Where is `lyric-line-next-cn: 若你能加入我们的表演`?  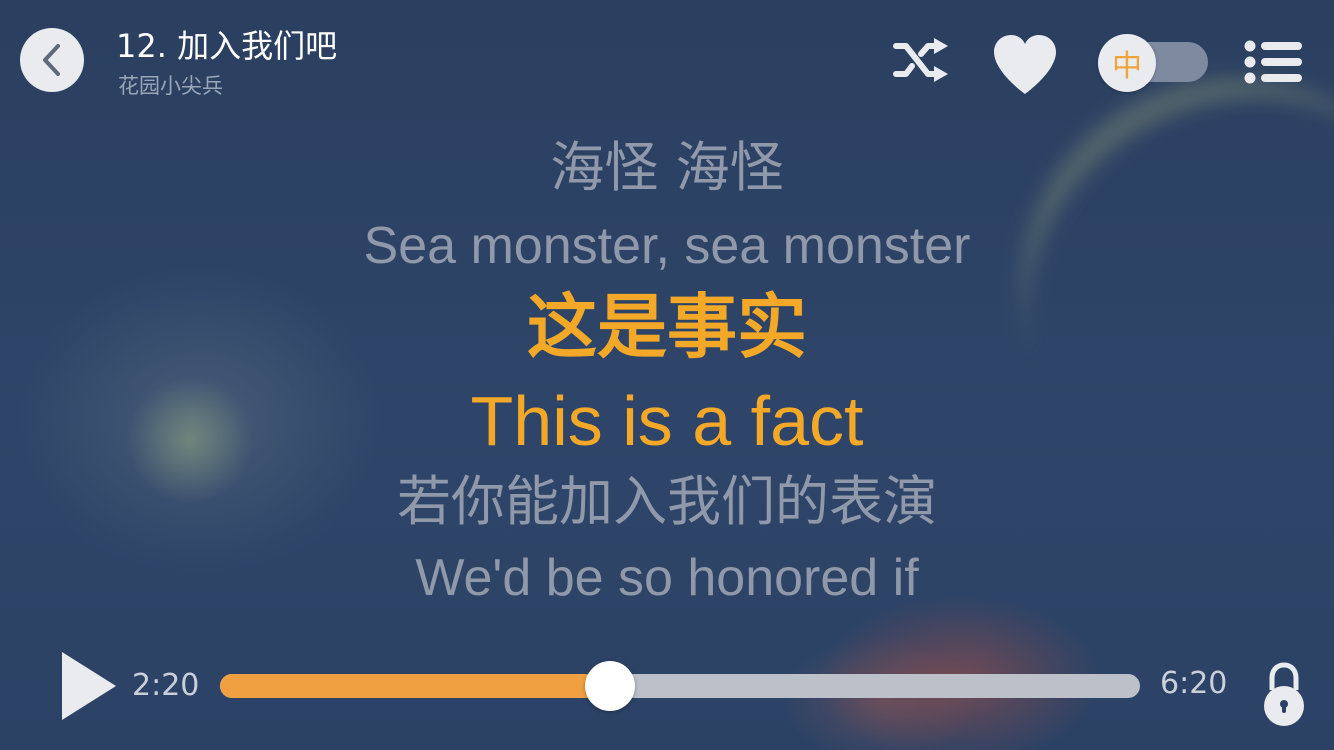
lyric-line-next-cn: 若你能加入我们的表演 is located at coordinates (667, 501).